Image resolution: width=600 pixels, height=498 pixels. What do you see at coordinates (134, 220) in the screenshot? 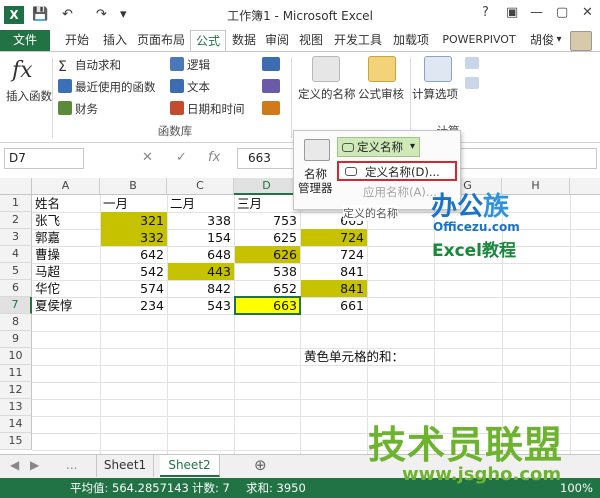
I see `cell-b2: 321` at bounding box center [134, 220].